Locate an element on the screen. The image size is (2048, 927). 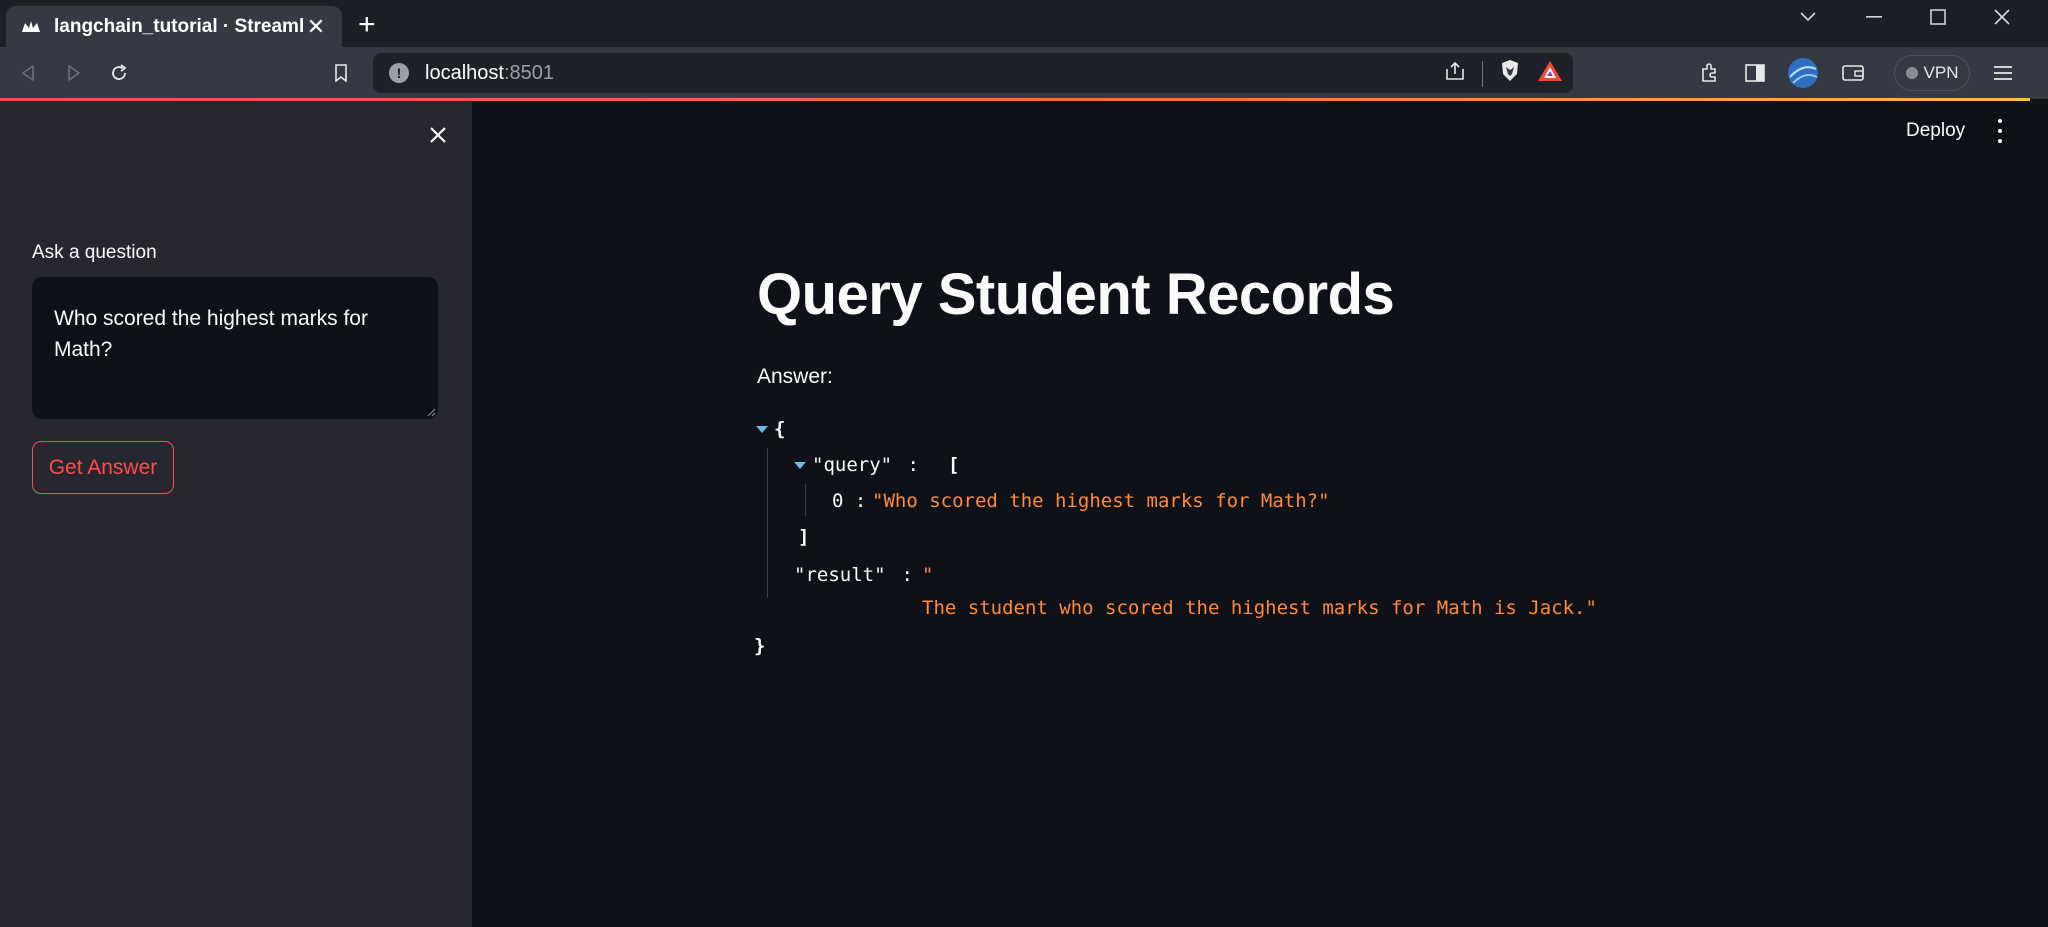
tab-title: langchain_tutorial · Streamlit is located at coordinates (179, 26).